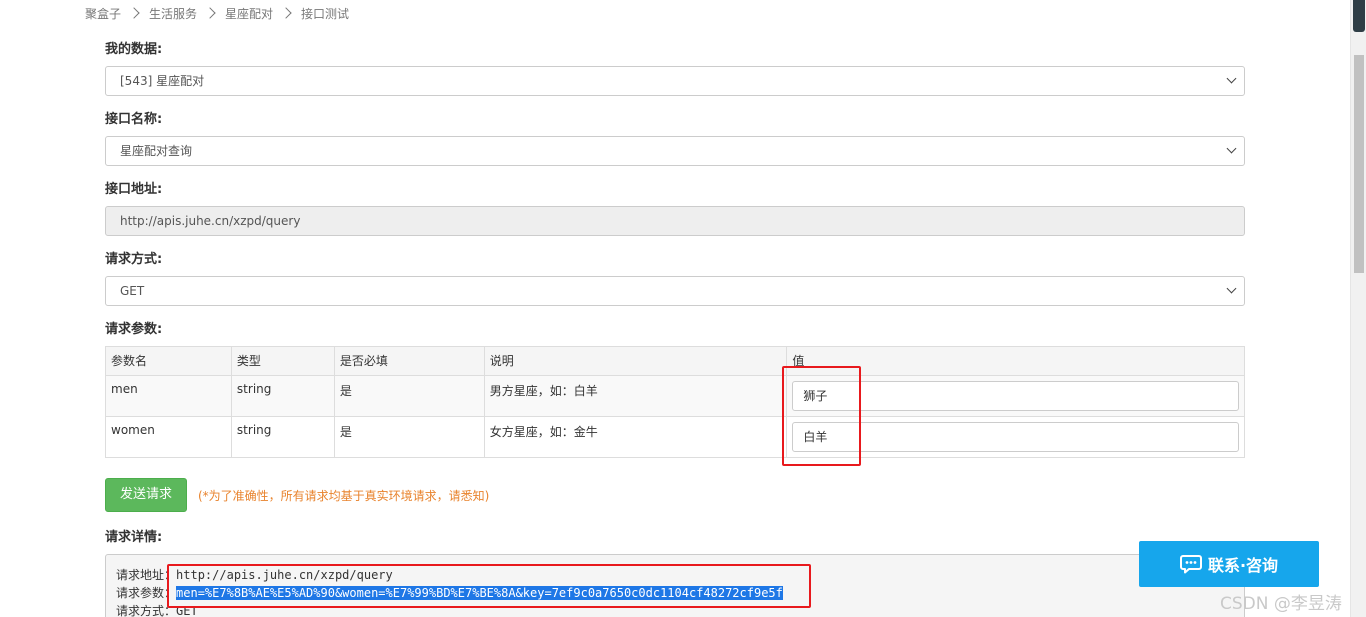  What do you see at coordinates (1358, 308) in the screenshot?
I see `page-scrollbar` at bounding box center [1358, 308].